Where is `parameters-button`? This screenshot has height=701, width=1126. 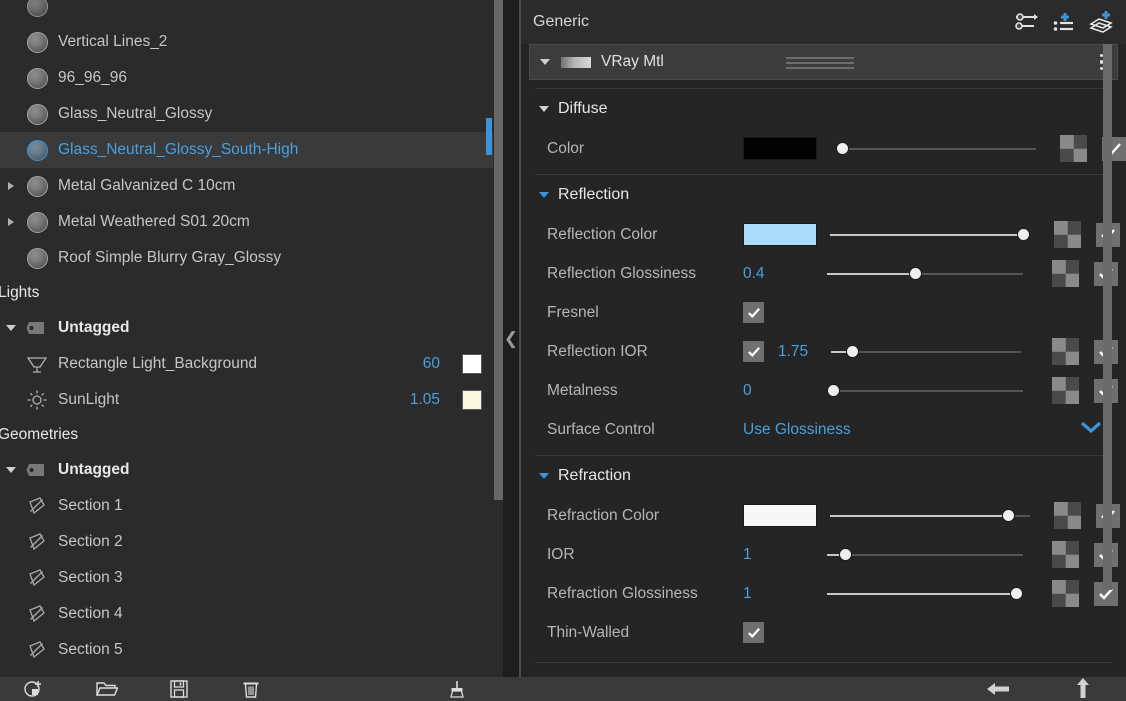
parameters-button is located at coordinates (1026, 22).